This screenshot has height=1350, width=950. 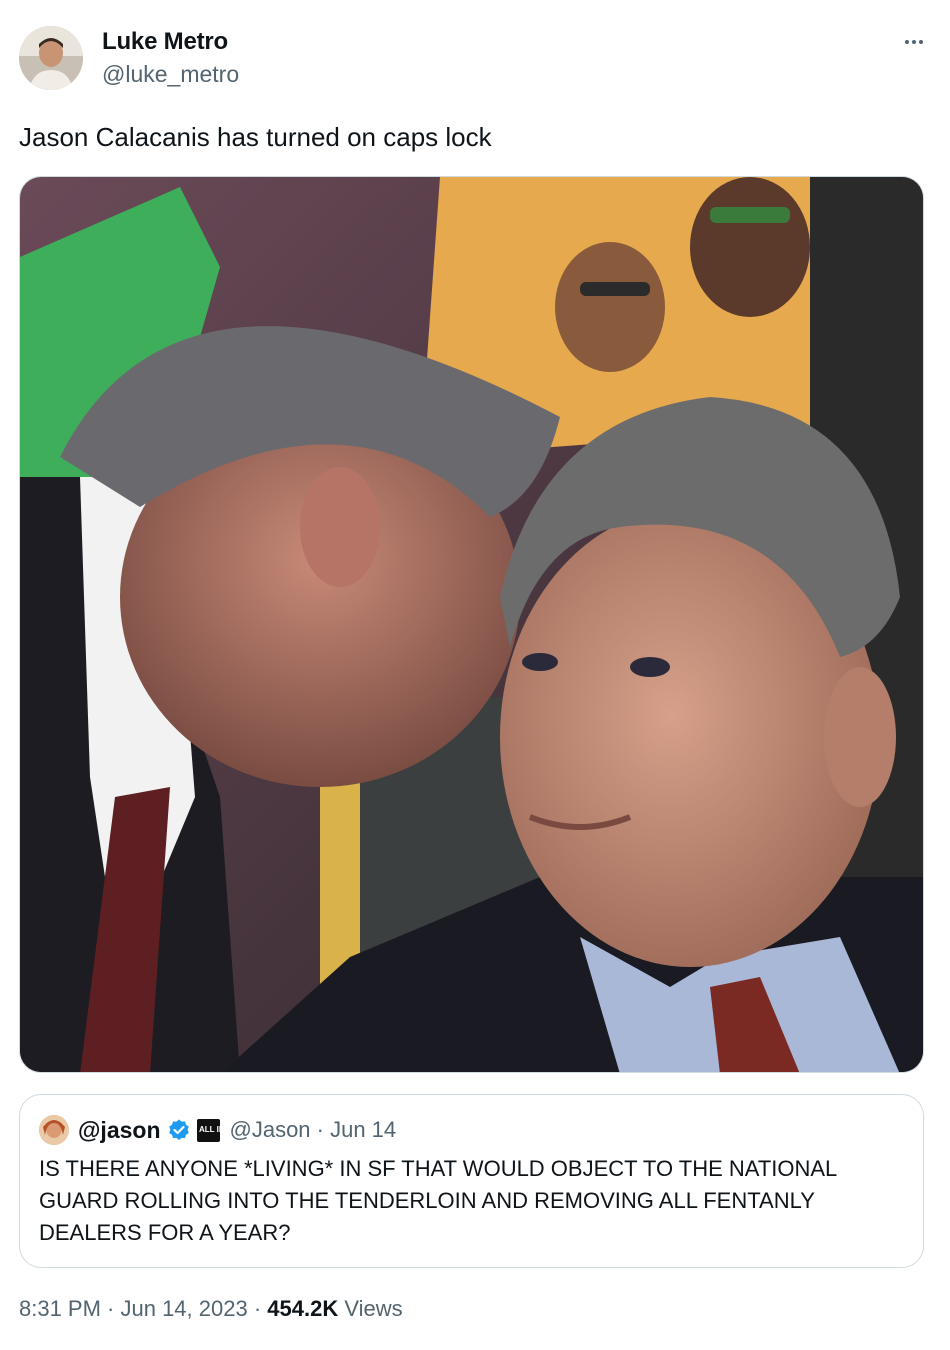 I want to click on quoted-author-avatar, so click(x=54, y=1130).